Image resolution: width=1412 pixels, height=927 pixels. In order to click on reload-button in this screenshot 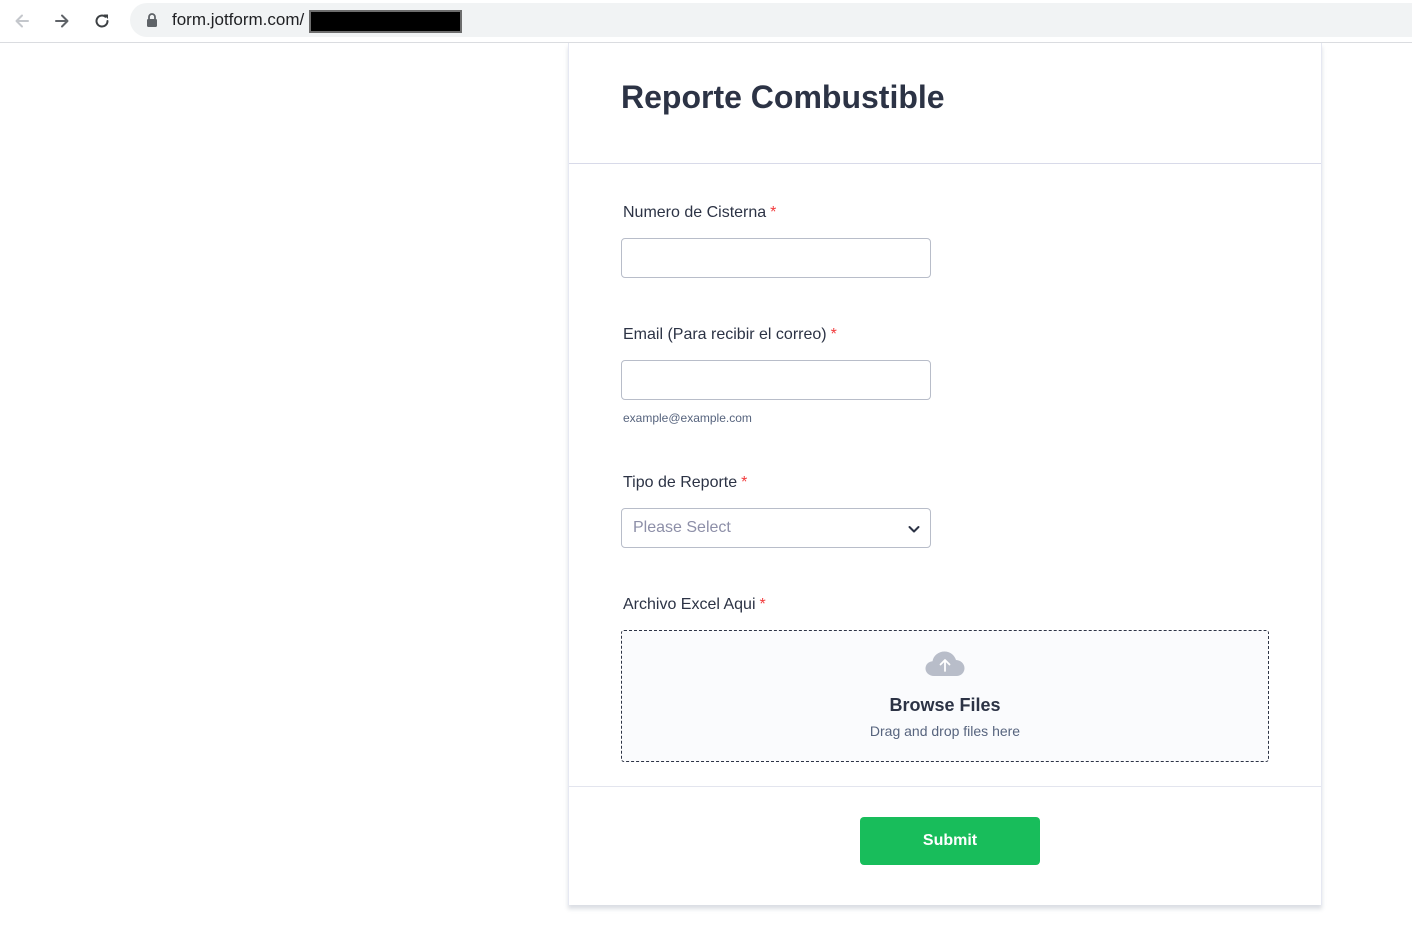, I will do `click(102, 21)`.